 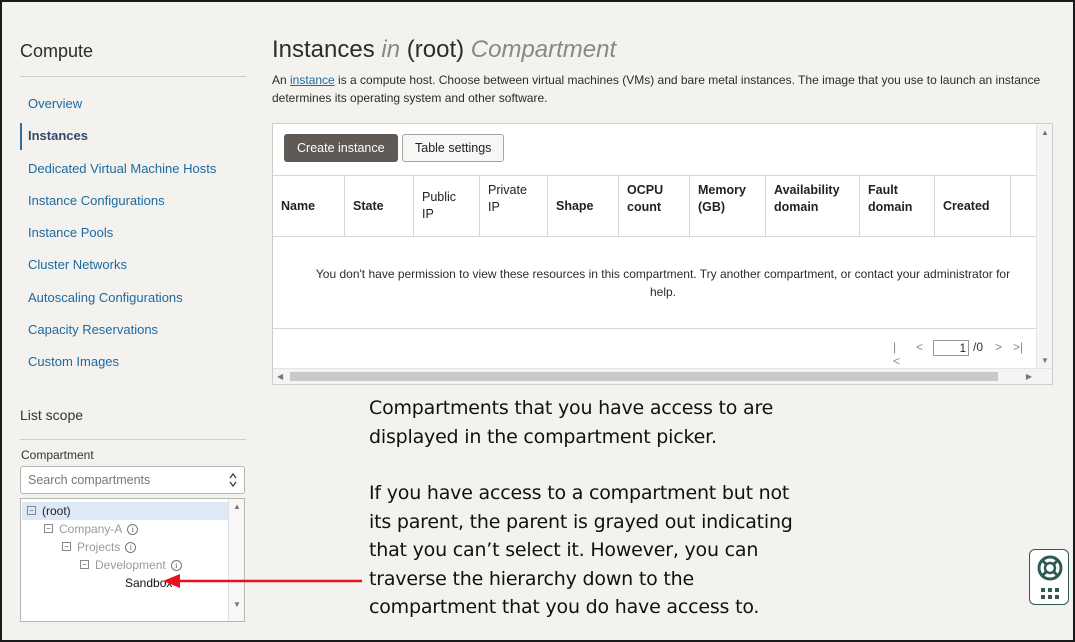 What do you see at coordinates (133, 330) in the screenshot?
I see `sidebar-item-capacity-reservations: Capacity Reservations` at bounding box center [133, 330].